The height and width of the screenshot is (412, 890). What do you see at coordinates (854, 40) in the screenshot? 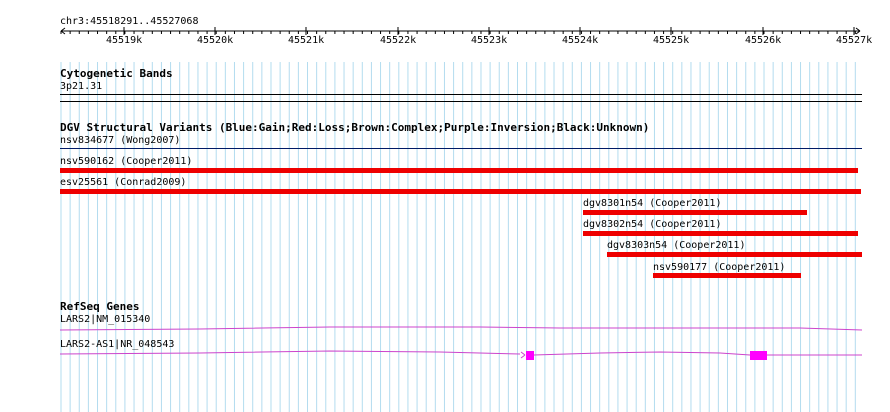
I see `ruler-tick-label: 45527k` at bounding box center [854, 40].